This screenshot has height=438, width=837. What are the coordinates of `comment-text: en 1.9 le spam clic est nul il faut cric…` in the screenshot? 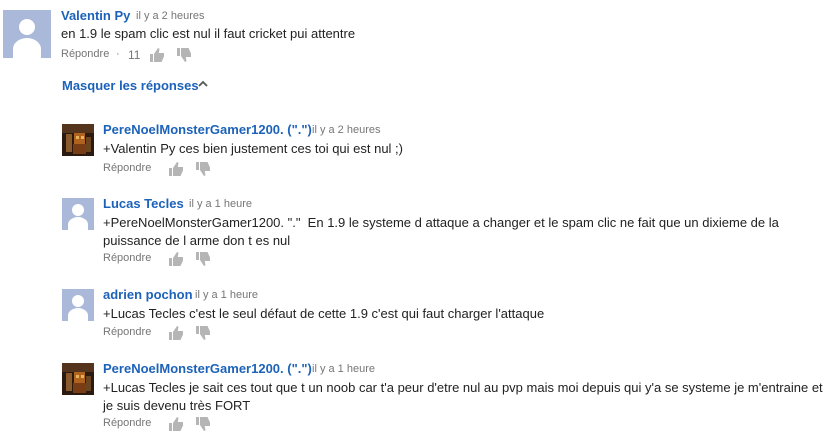 It's located at (208, 33).